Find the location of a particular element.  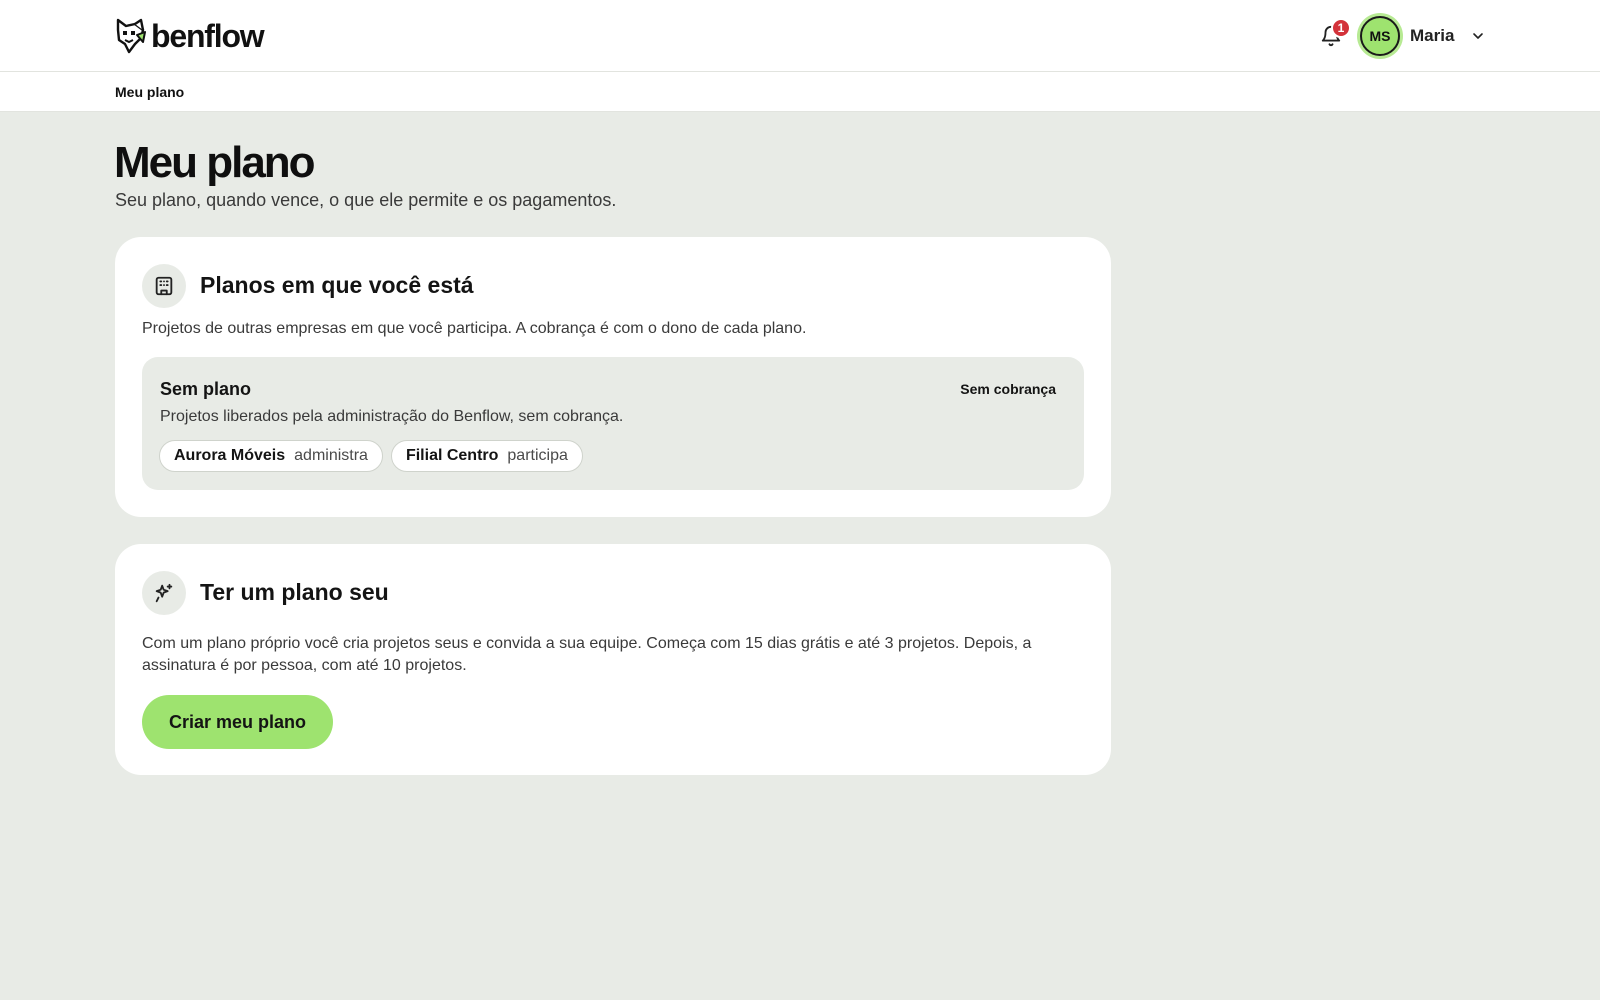

plans-card-title: Planos em que você está is located at coordinates (337, 285).